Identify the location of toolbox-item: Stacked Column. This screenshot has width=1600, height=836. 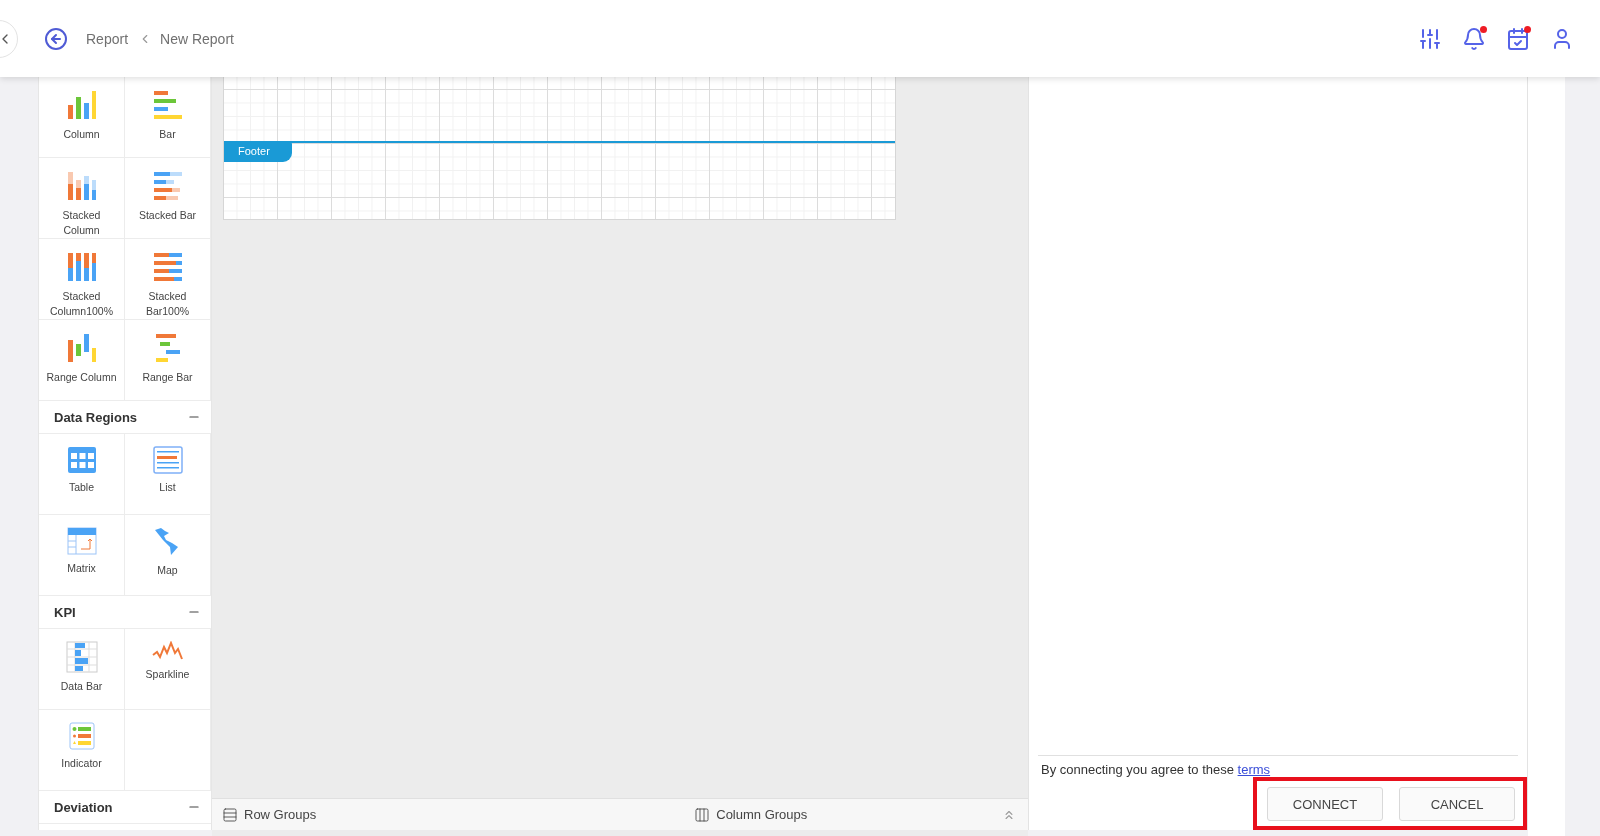
(82, 198).